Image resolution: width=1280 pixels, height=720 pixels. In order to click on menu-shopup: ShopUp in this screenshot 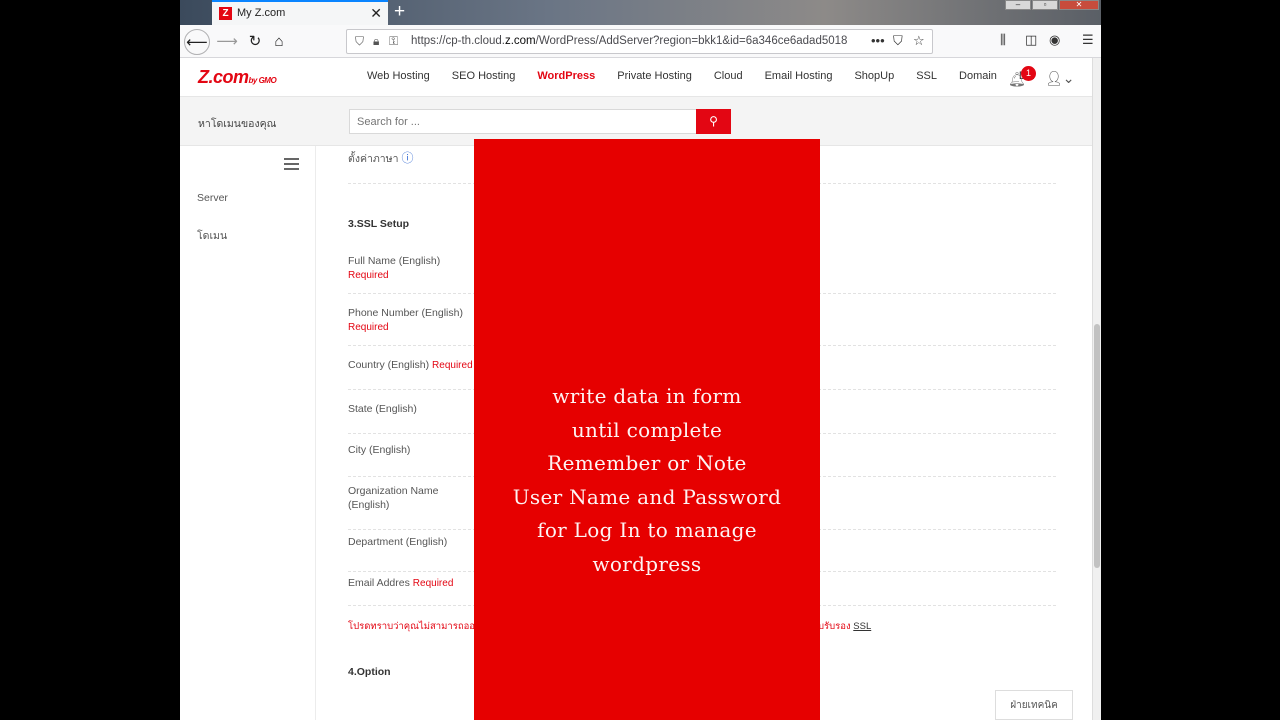, I will do `click(874, 76)`.